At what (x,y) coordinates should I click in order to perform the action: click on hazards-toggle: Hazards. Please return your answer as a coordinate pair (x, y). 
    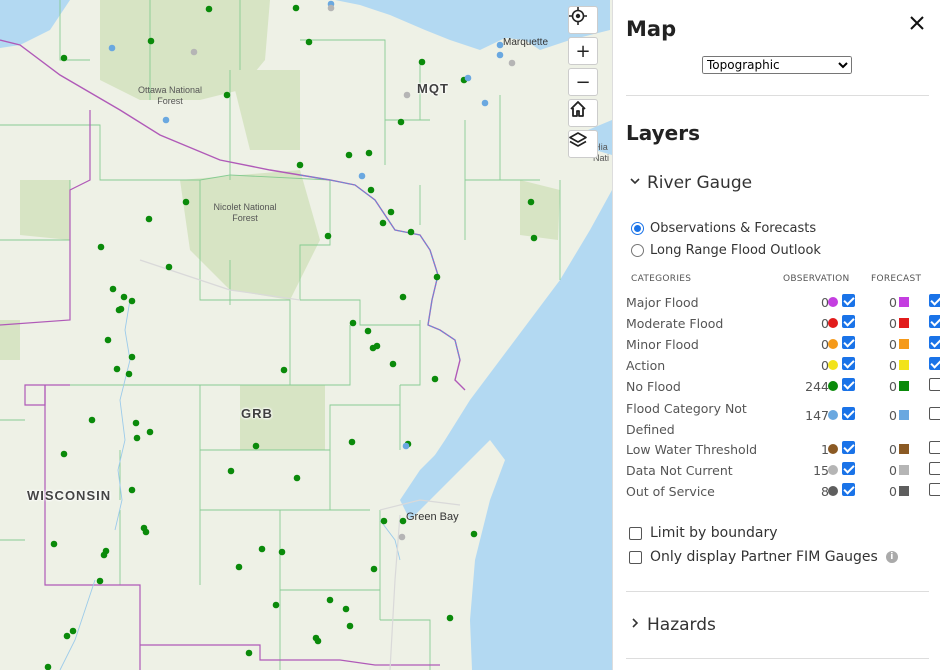
    Looking at the image, I should click on (672, 625).